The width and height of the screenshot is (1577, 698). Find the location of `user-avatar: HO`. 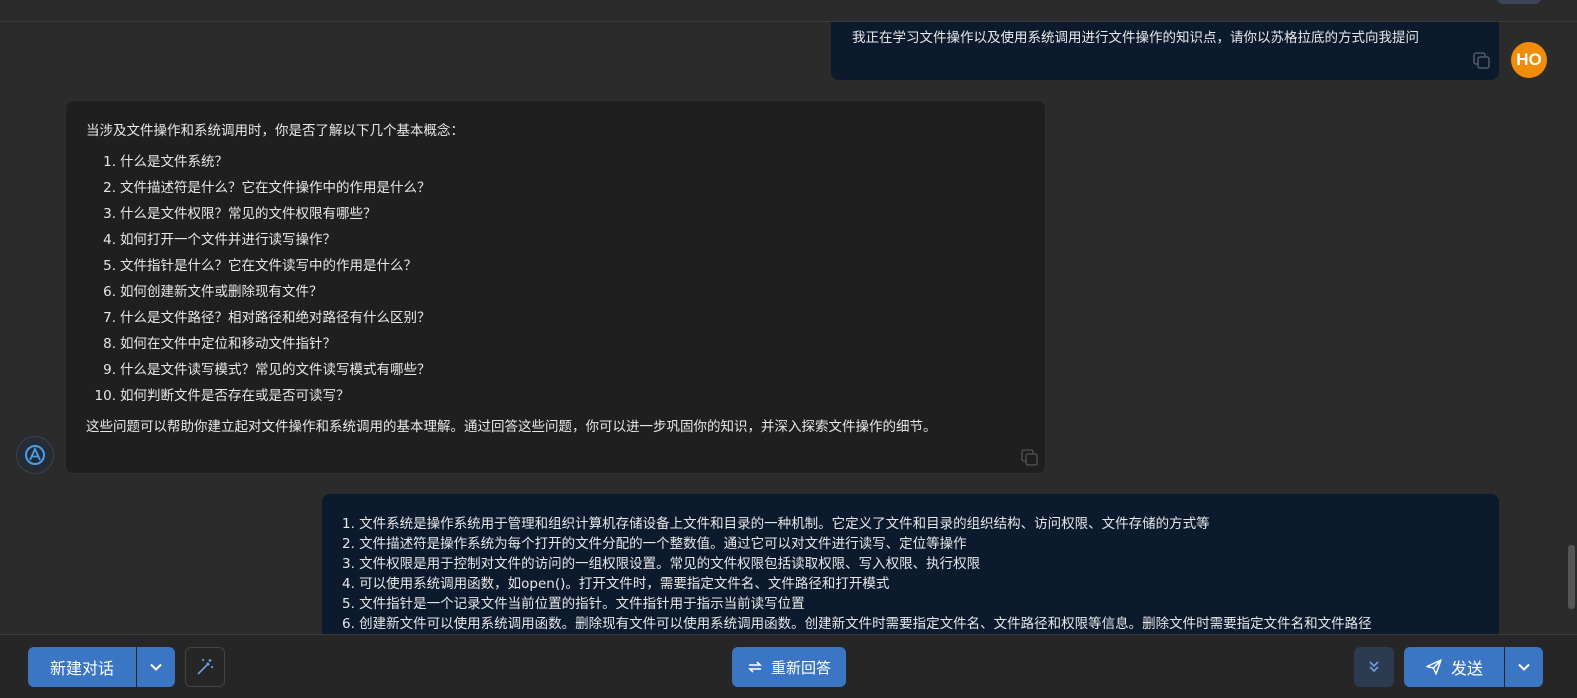

user-avatar: HO is located at coordinates (1529, 60).